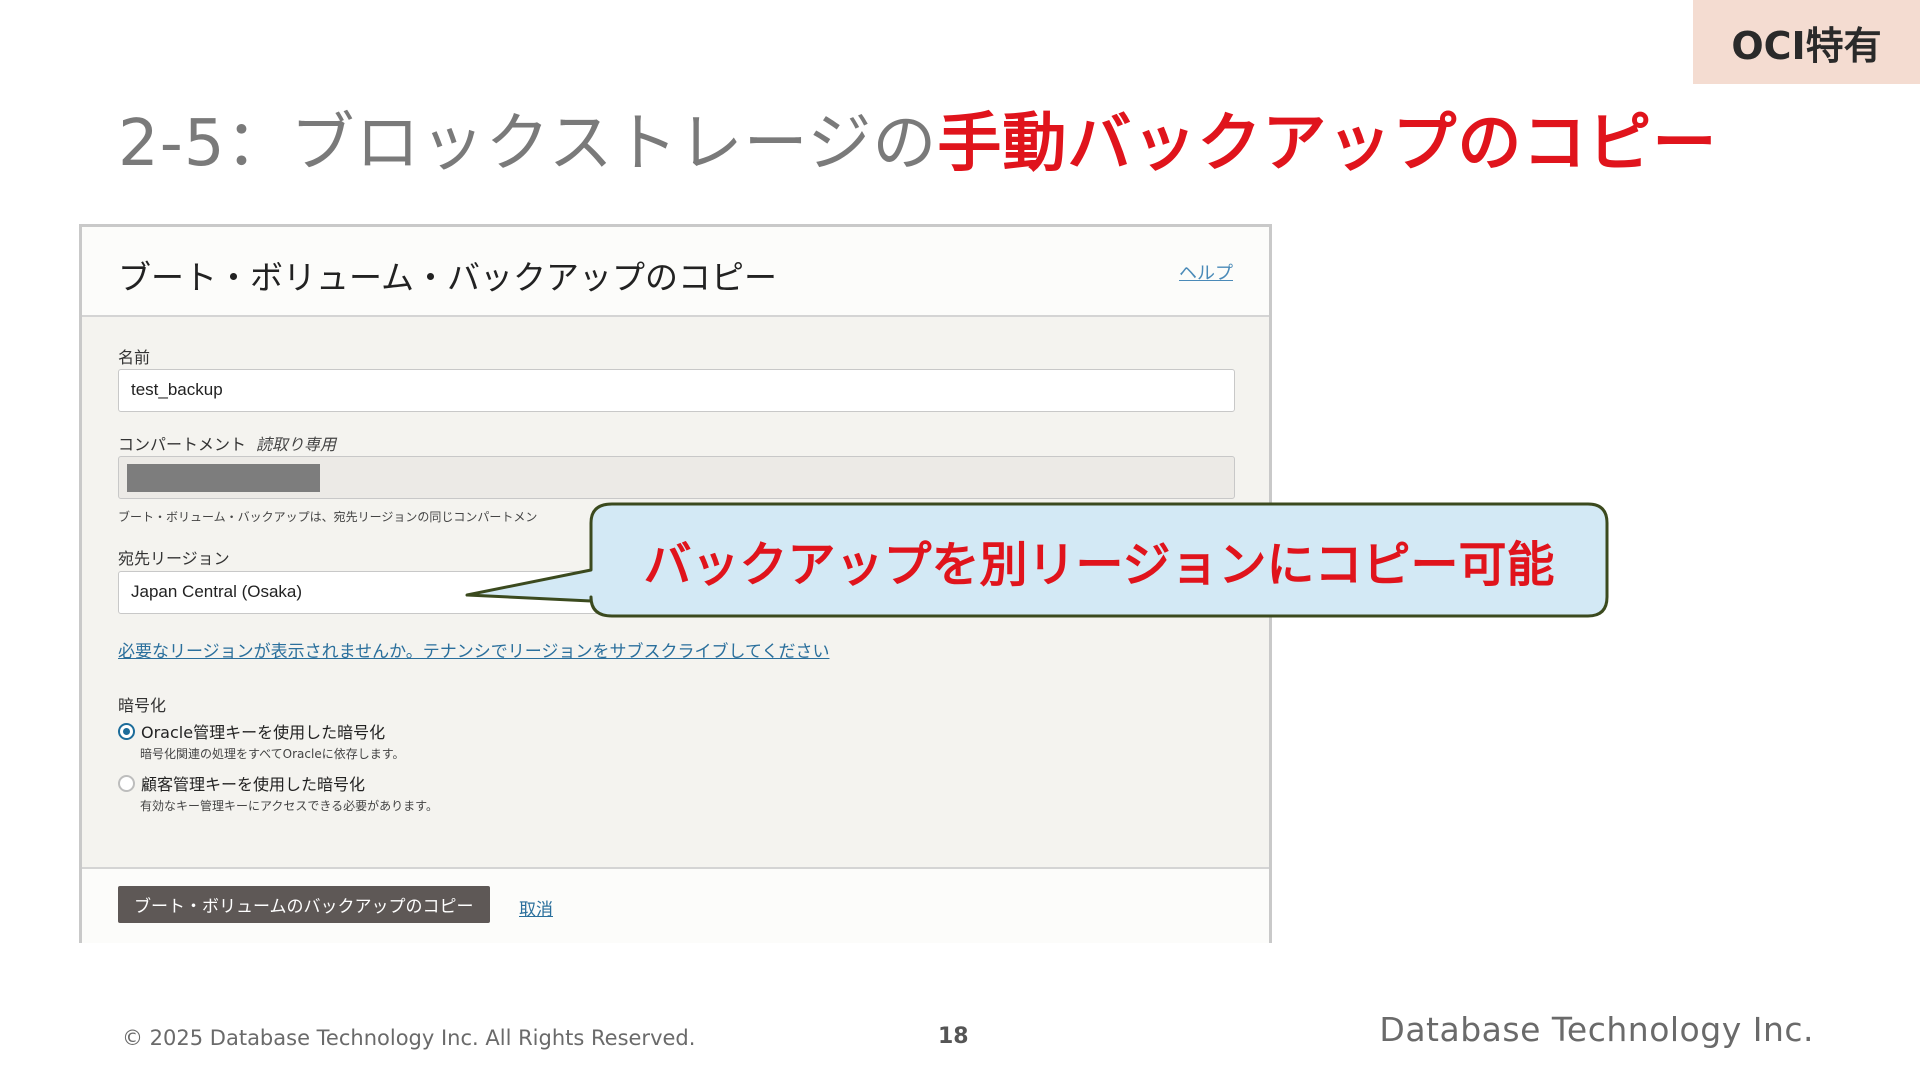  What do you see at coordinates (1327, 144) in the screenshot?
I see `slide-title-highlight: 手動バックアップのコピー` at bounding box center [1327, 144].